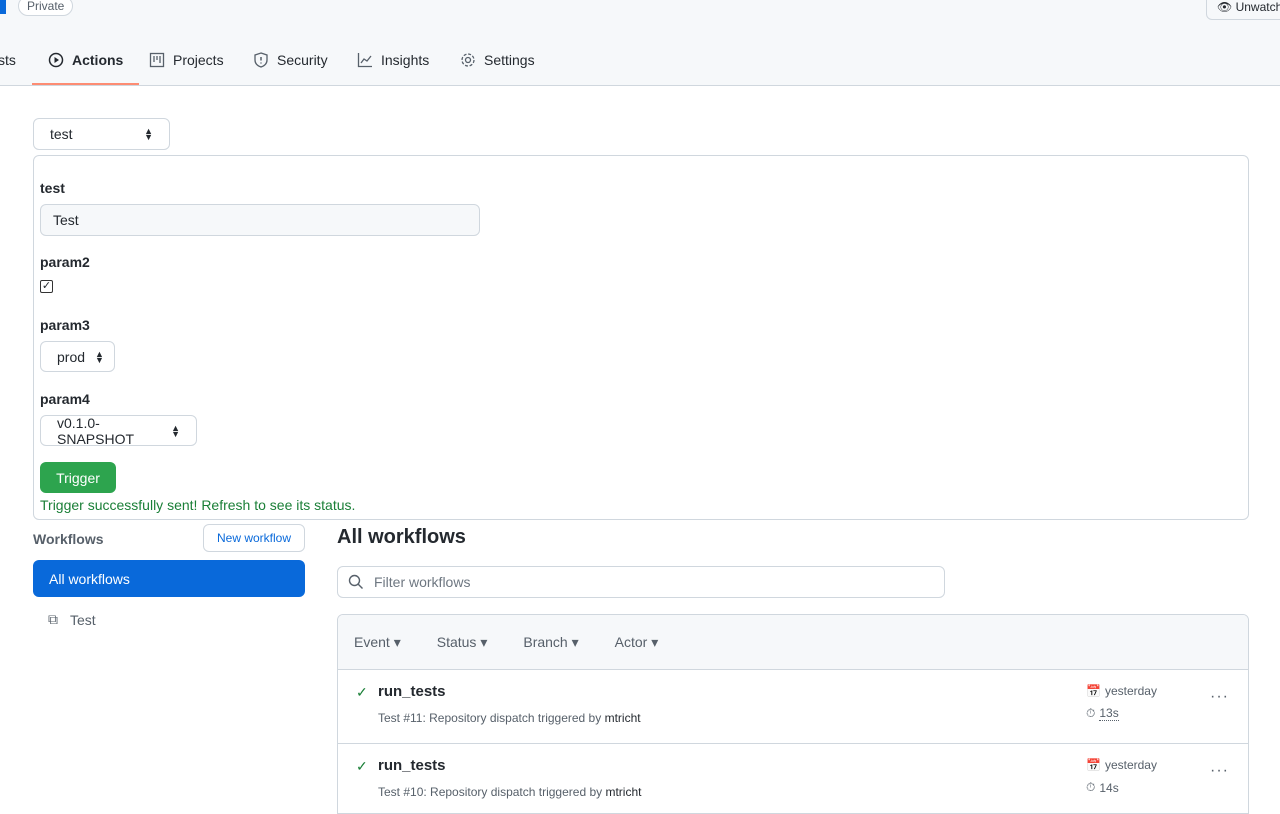 The image size is (1280, 814). What do you see at coordinates (393, 60) in the screenshot?
I see `tab-insights: Insights` at bounding box center [393, 60].